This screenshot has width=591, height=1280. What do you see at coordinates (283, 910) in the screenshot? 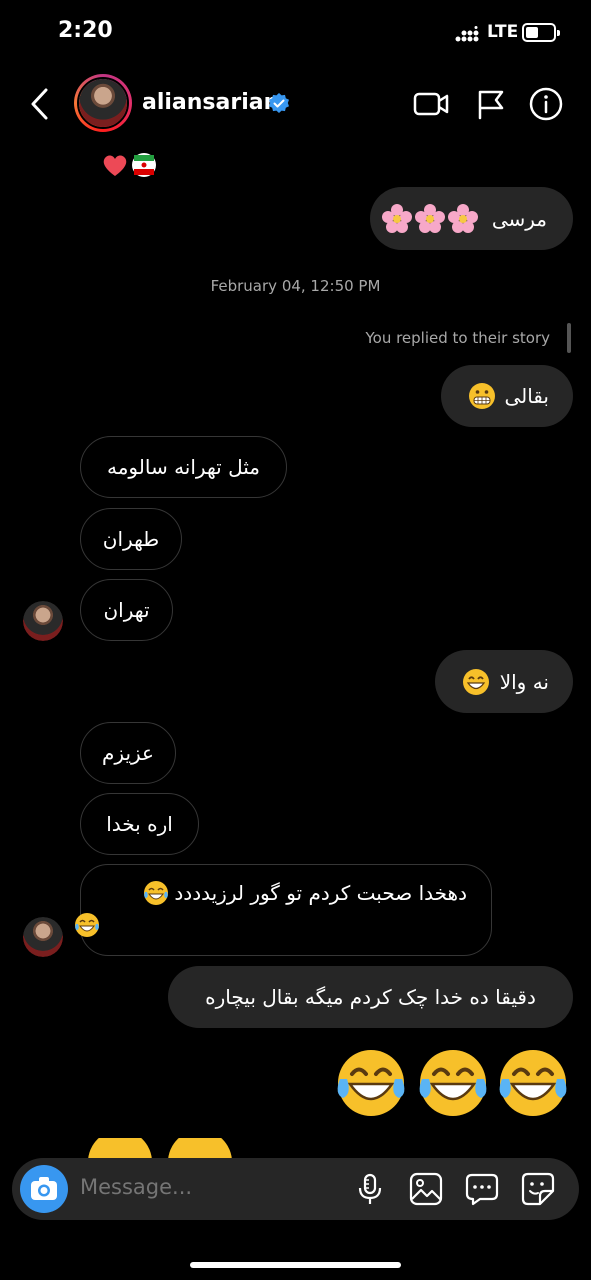
I see `message-incoming: دهخدا صحبت کردم تو گور لرزیدددد` at bounding box center [283, 910].